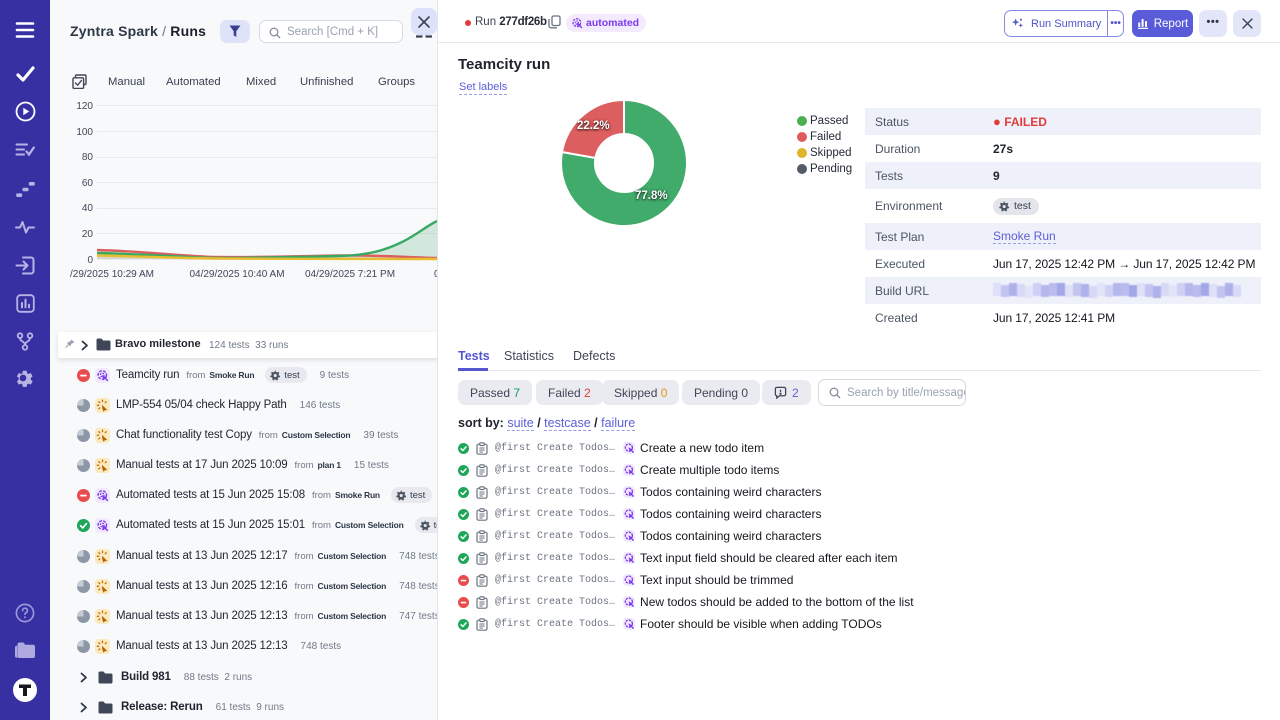 Image resolution: width=1280 pixels, height=720 pixels. I want to click on svg-text: 120, so click(84, 106).